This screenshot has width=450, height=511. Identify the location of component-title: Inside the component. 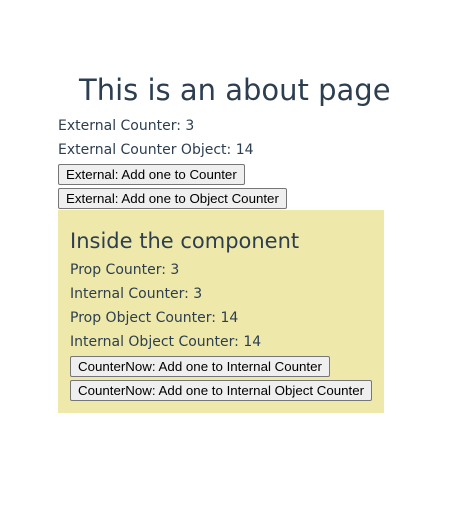
(185, 241).